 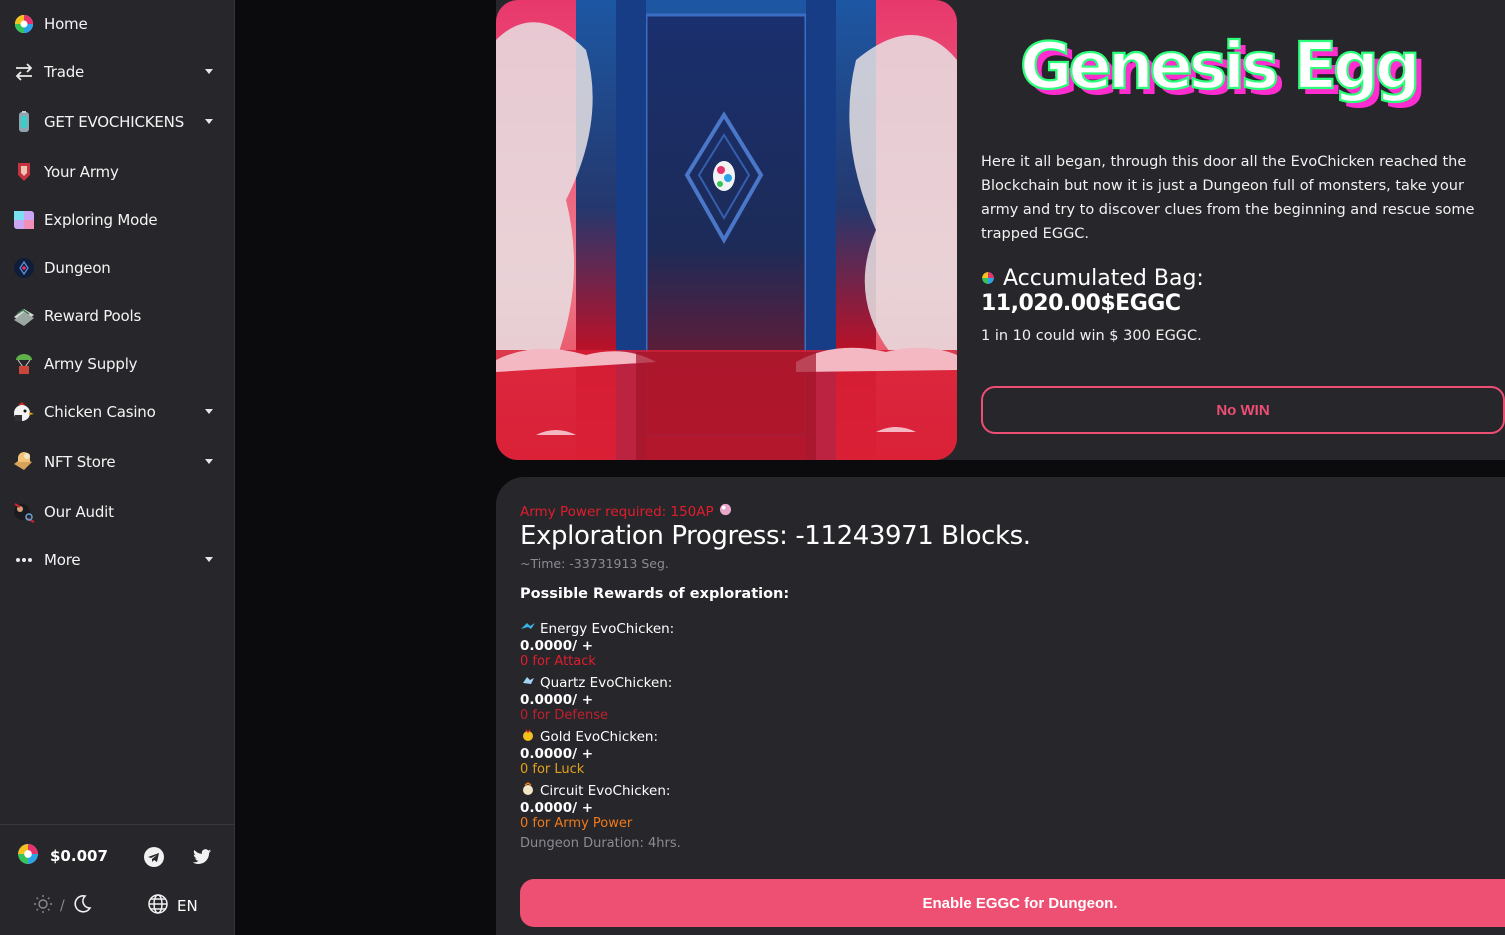 I want to click on reward-name: Gold EvoChicken:, so click(x=599, y=737).